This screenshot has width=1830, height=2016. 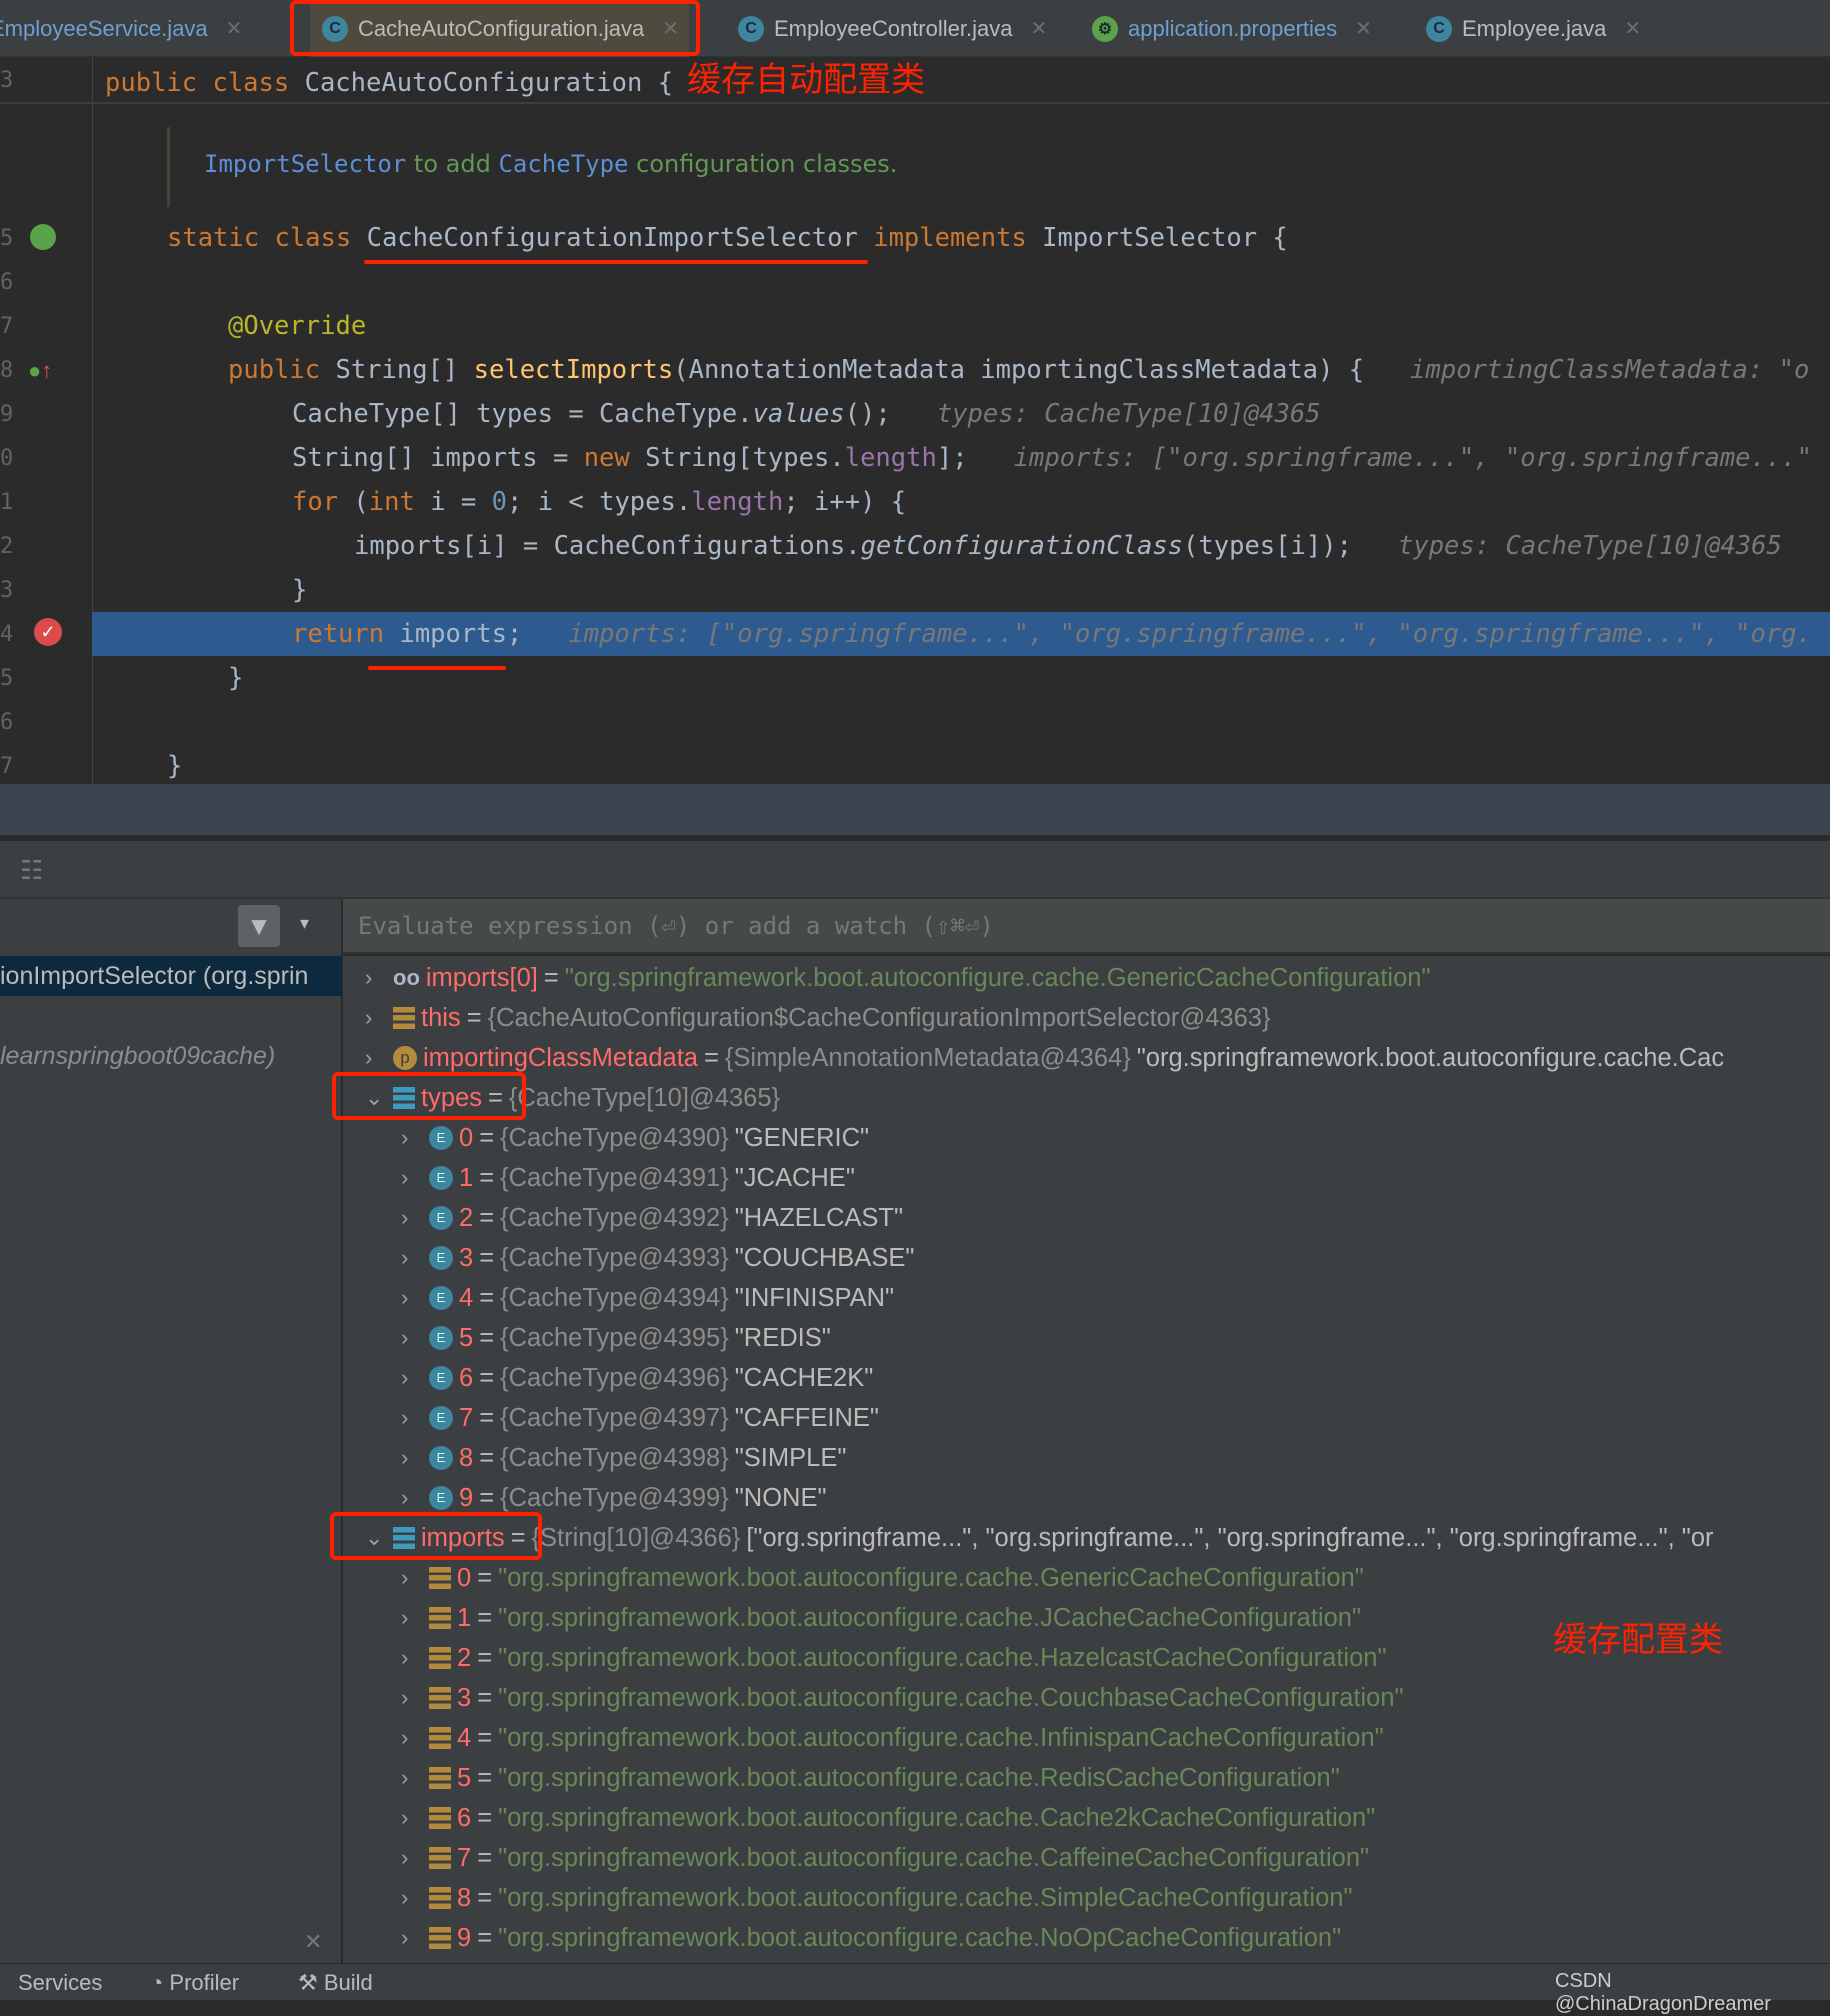 What do you see at coordinates (441, 1298) in the screenshot?
I see `enum-icon: E` at bounding box center [441, 1298].